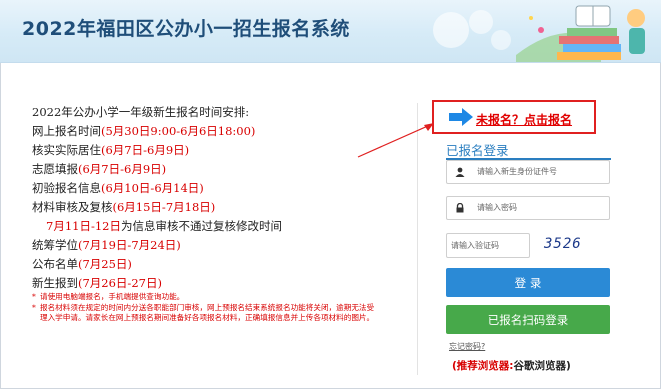  What do you see at coordinates (83, 226) in the screenshot?
I see `recheck-dates: 7月11日-12日` at bounding box center [83, 226].